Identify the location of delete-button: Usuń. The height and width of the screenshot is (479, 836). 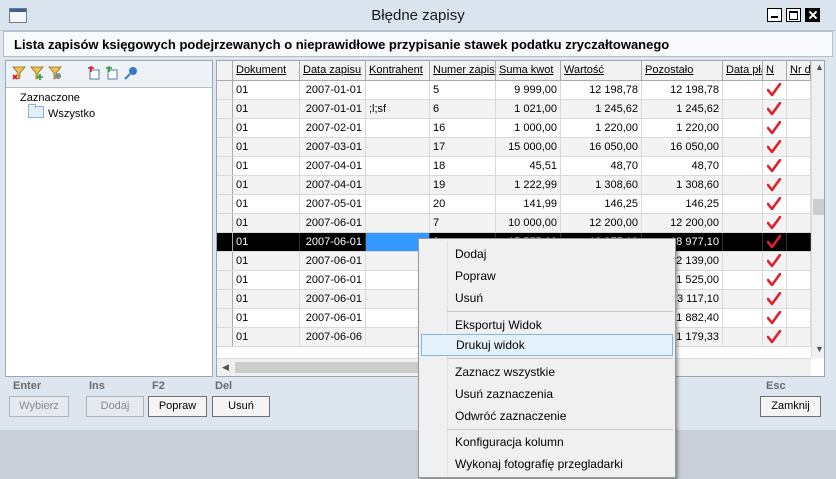
(241, 406).